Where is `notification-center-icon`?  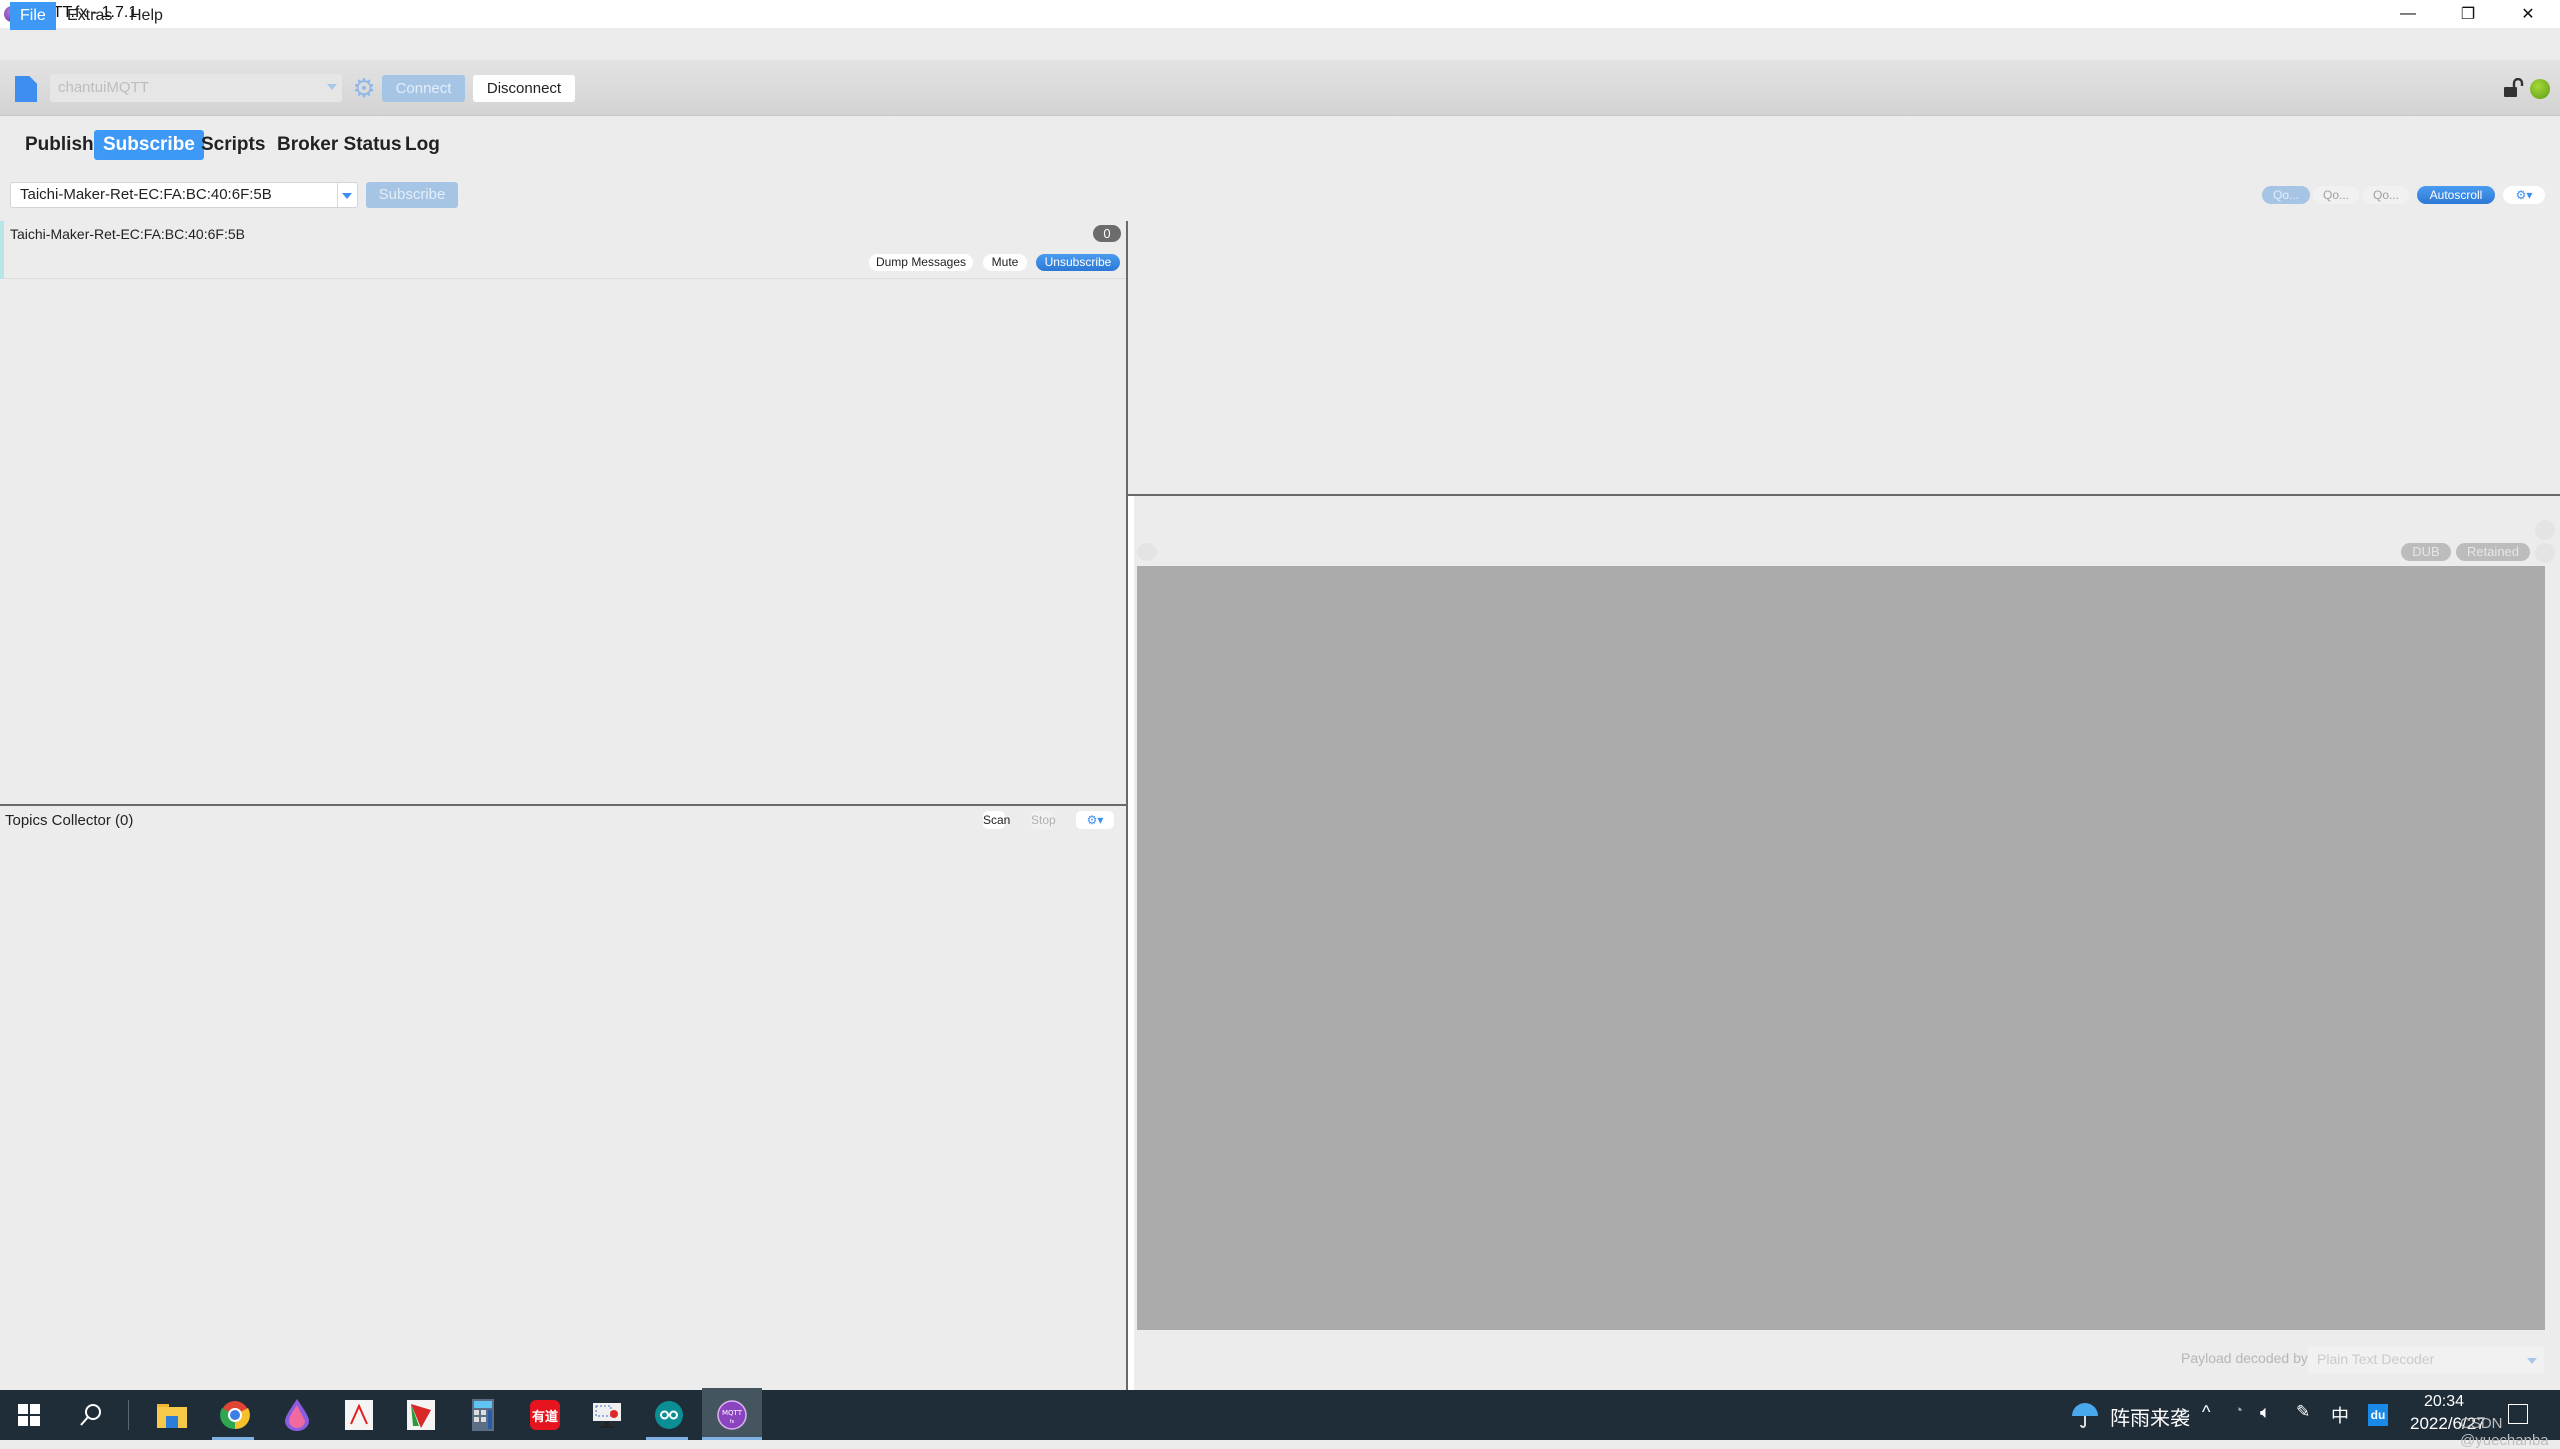 notification-center-icon is located at coordinates (2518, 1414).